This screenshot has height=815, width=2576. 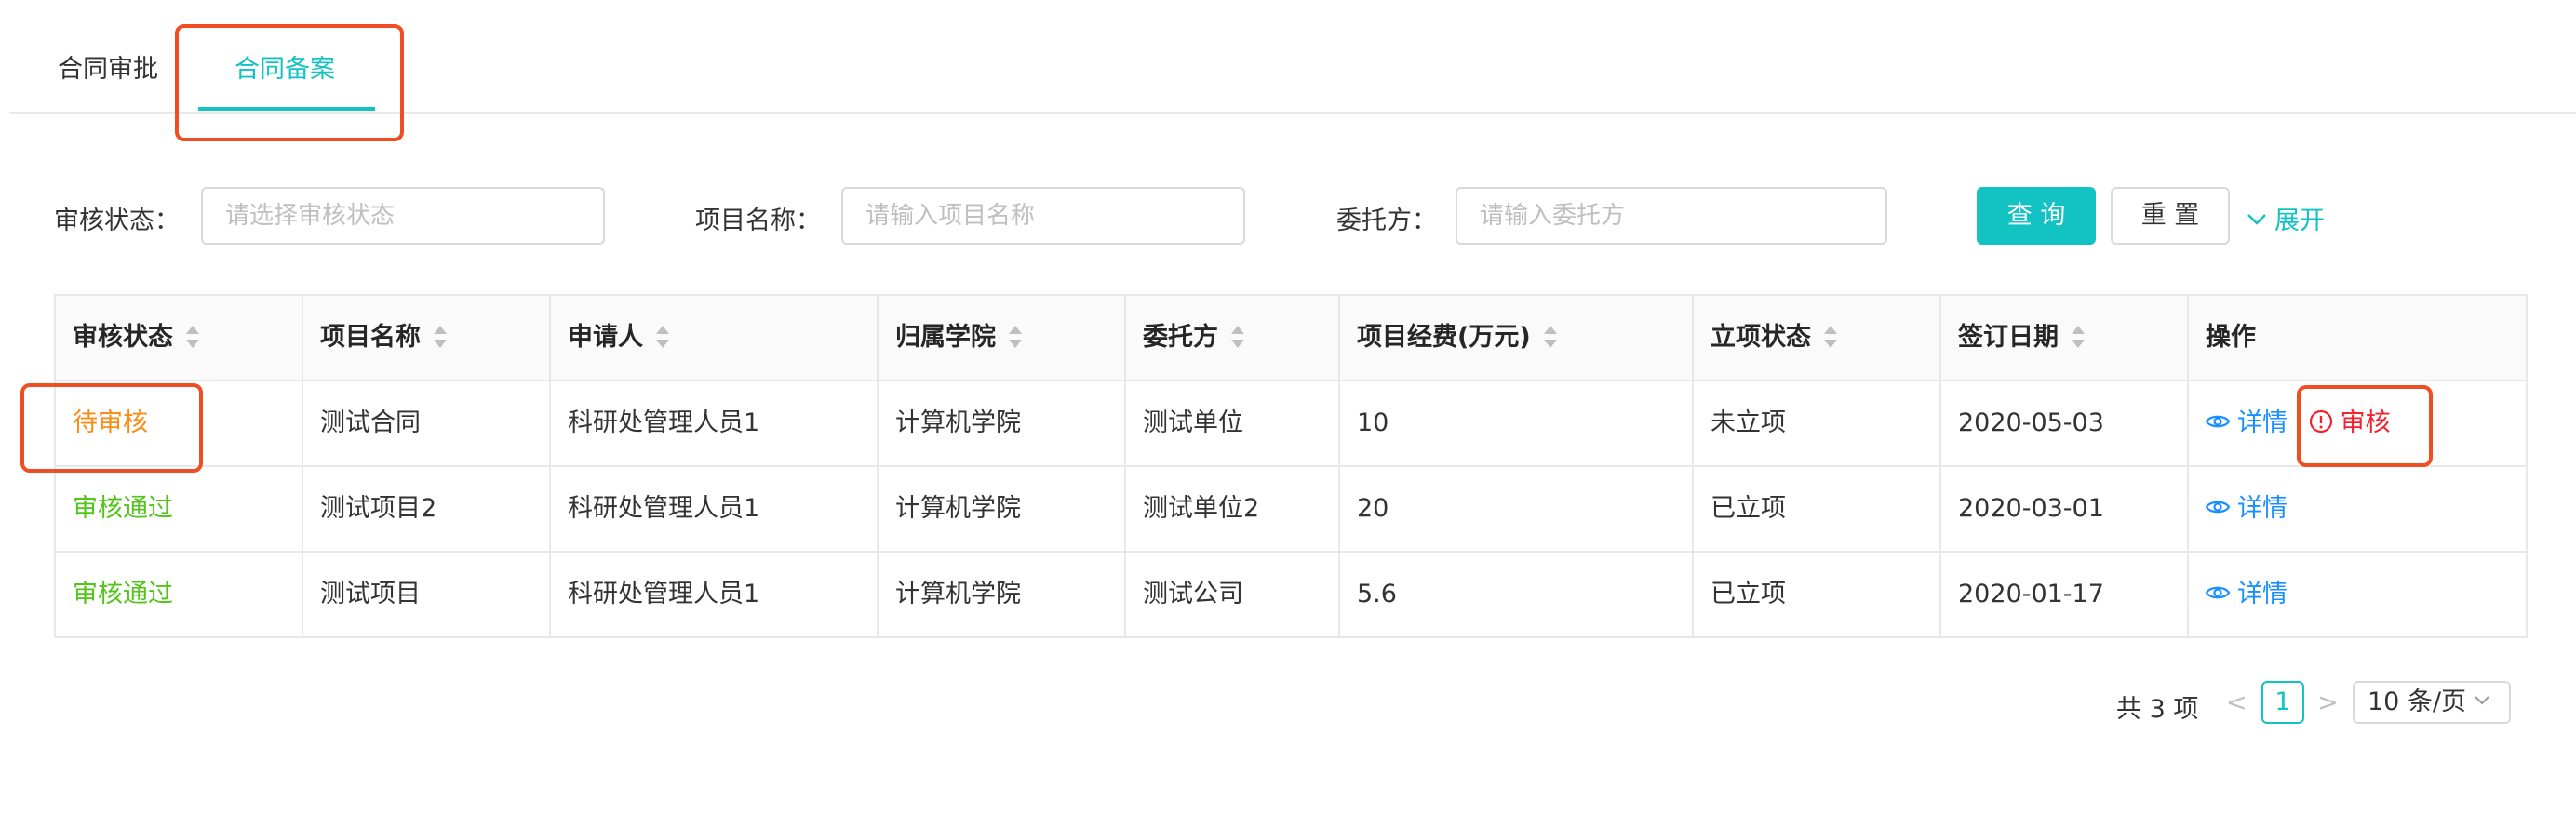 What do you see at coordinates (758, 221) in the screenshot?
I see `project-filter-label: 项目名称：` at bounding box center [758, 221].